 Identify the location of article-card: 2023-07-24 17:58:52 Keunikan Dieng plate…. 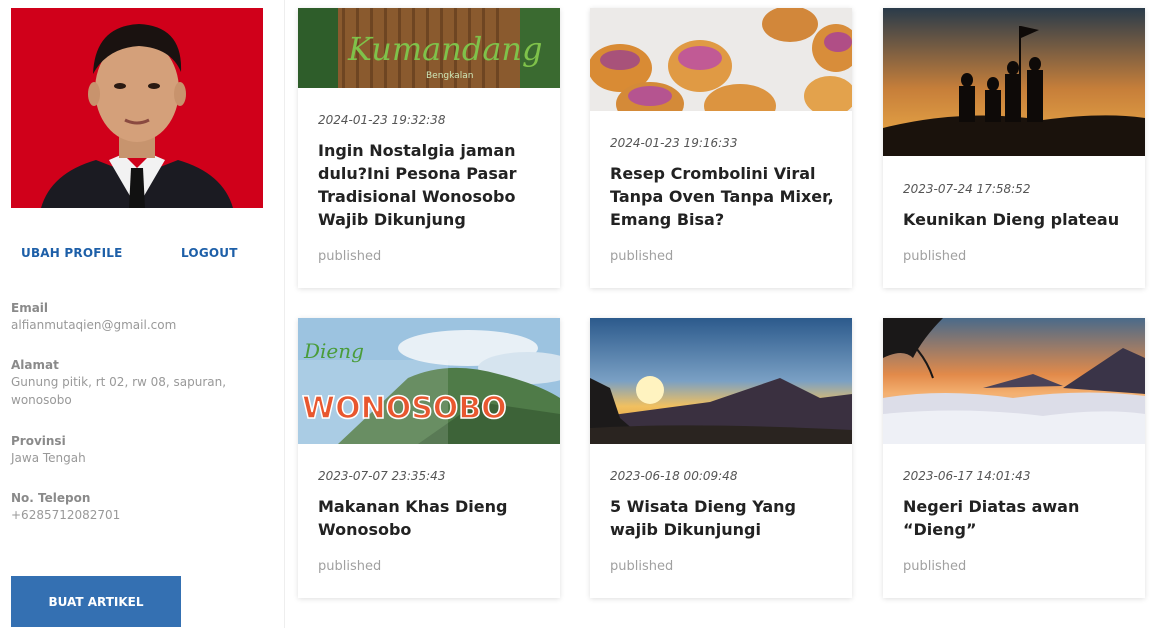
(1014, 148).